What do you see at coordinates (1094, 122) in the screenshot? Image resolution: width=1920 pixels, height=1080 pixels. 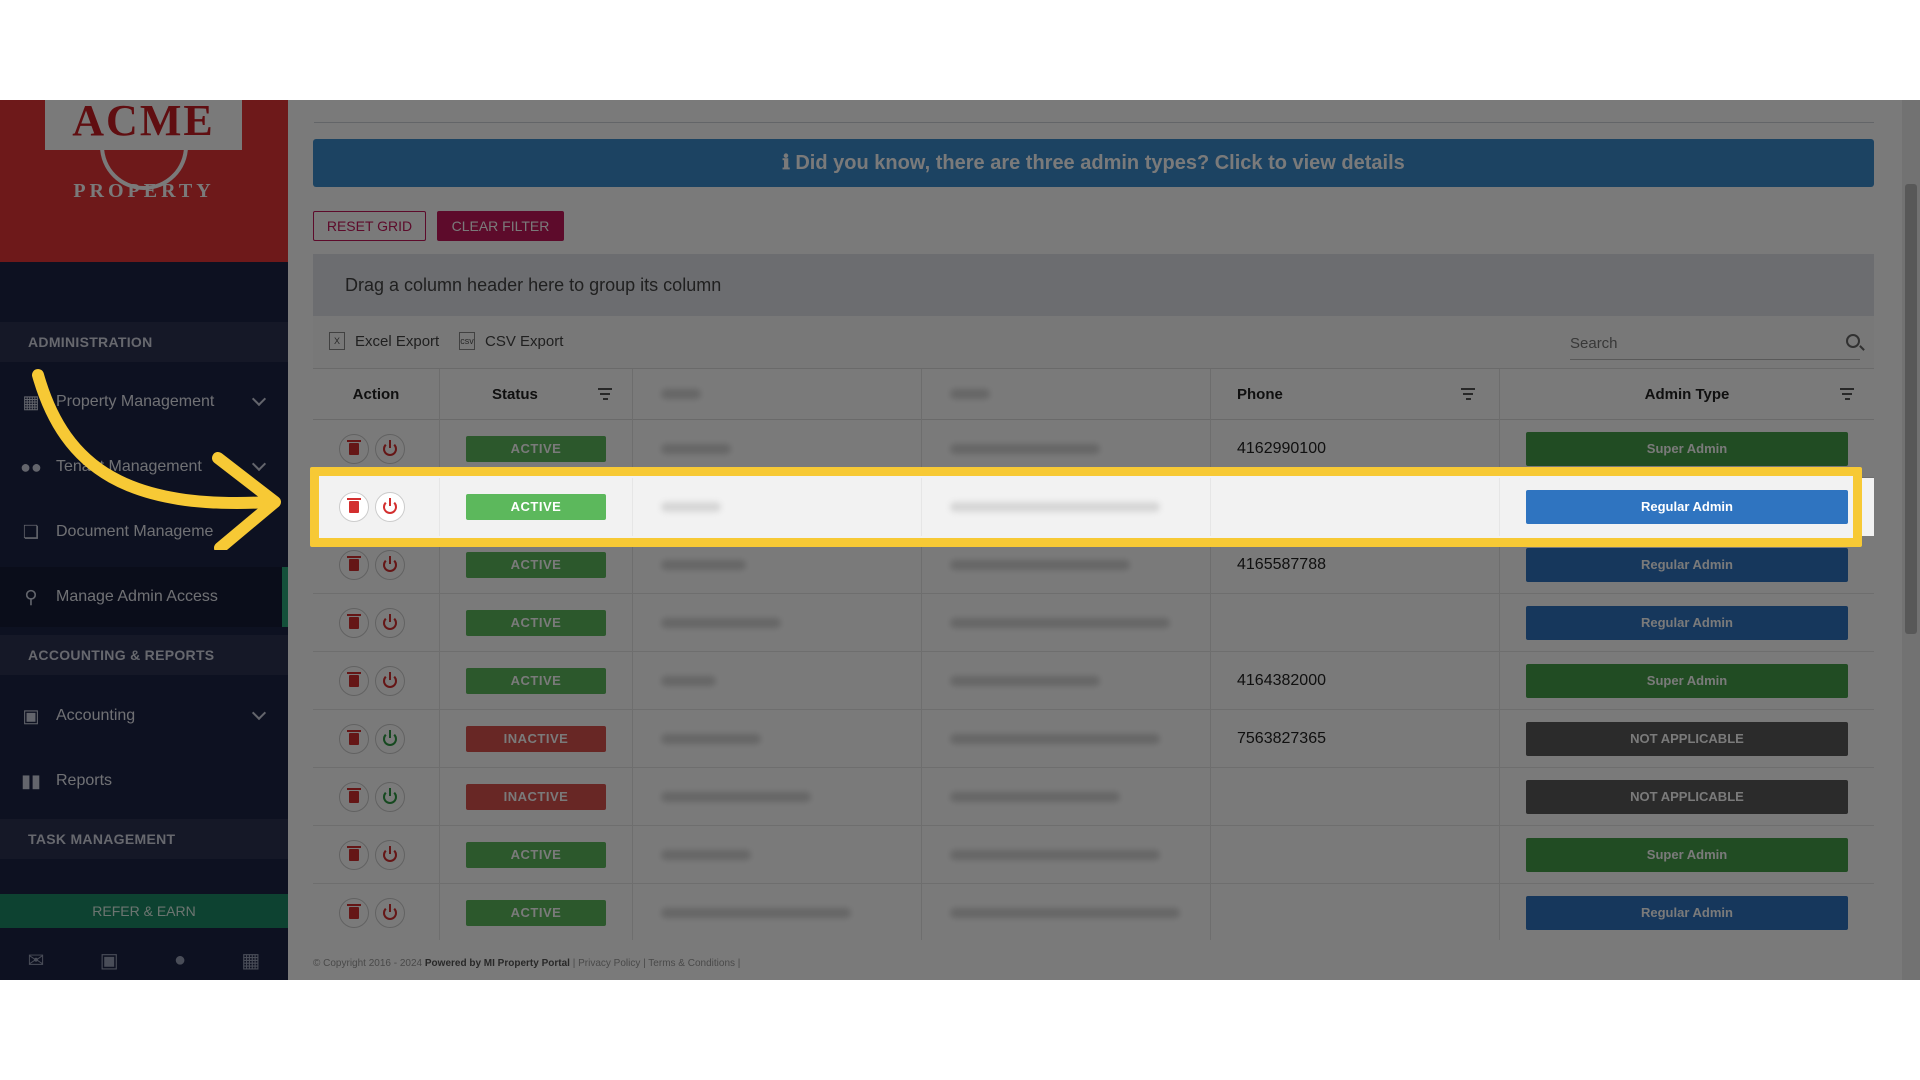 I see `divider` at bounding box center [1094, 122].